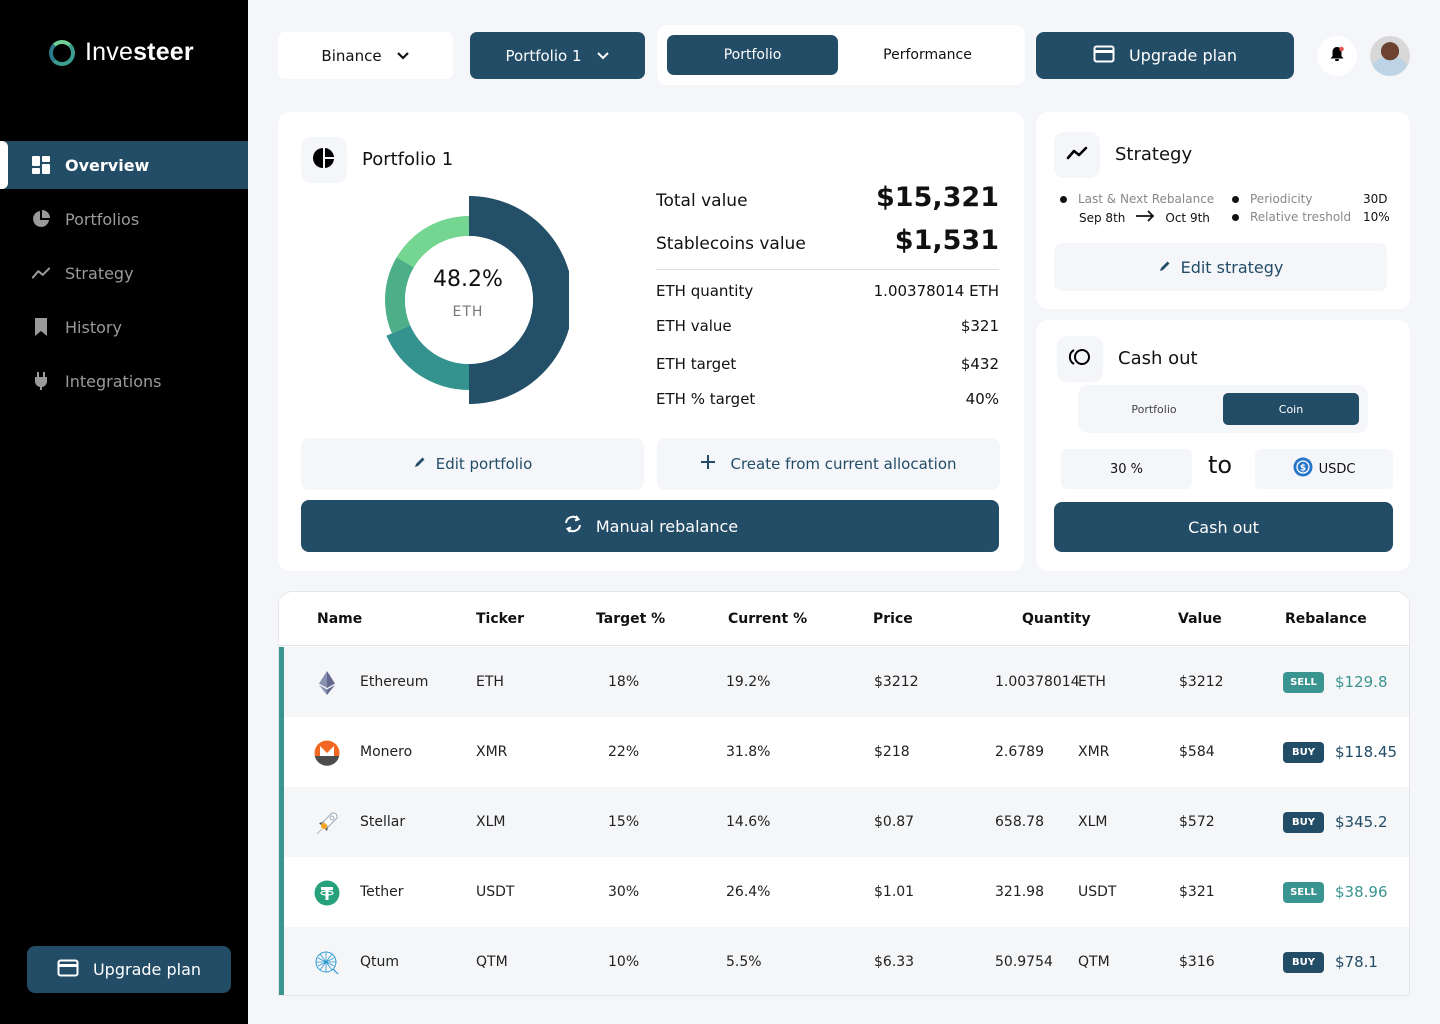  Describe the element at coordinates (327, 893) in the screenshot. I see `tether-icon` at that location.